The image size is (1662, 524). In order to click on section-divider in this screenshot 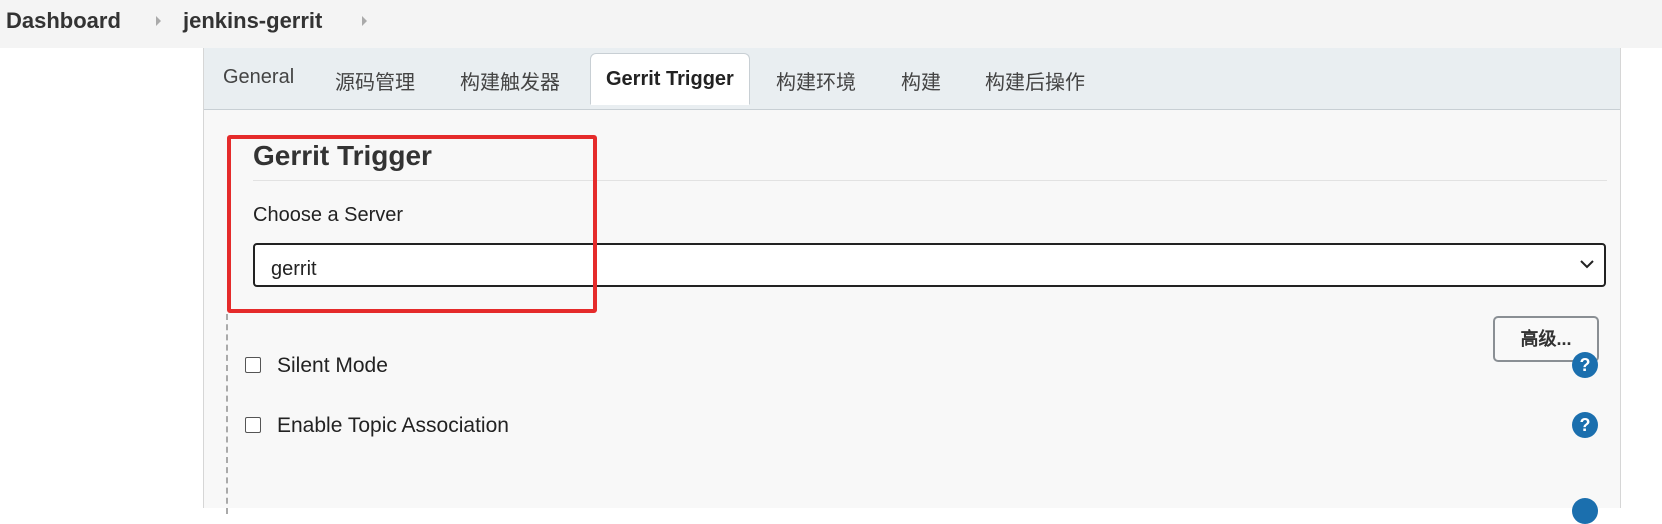, I will do `click(930, 180)`.